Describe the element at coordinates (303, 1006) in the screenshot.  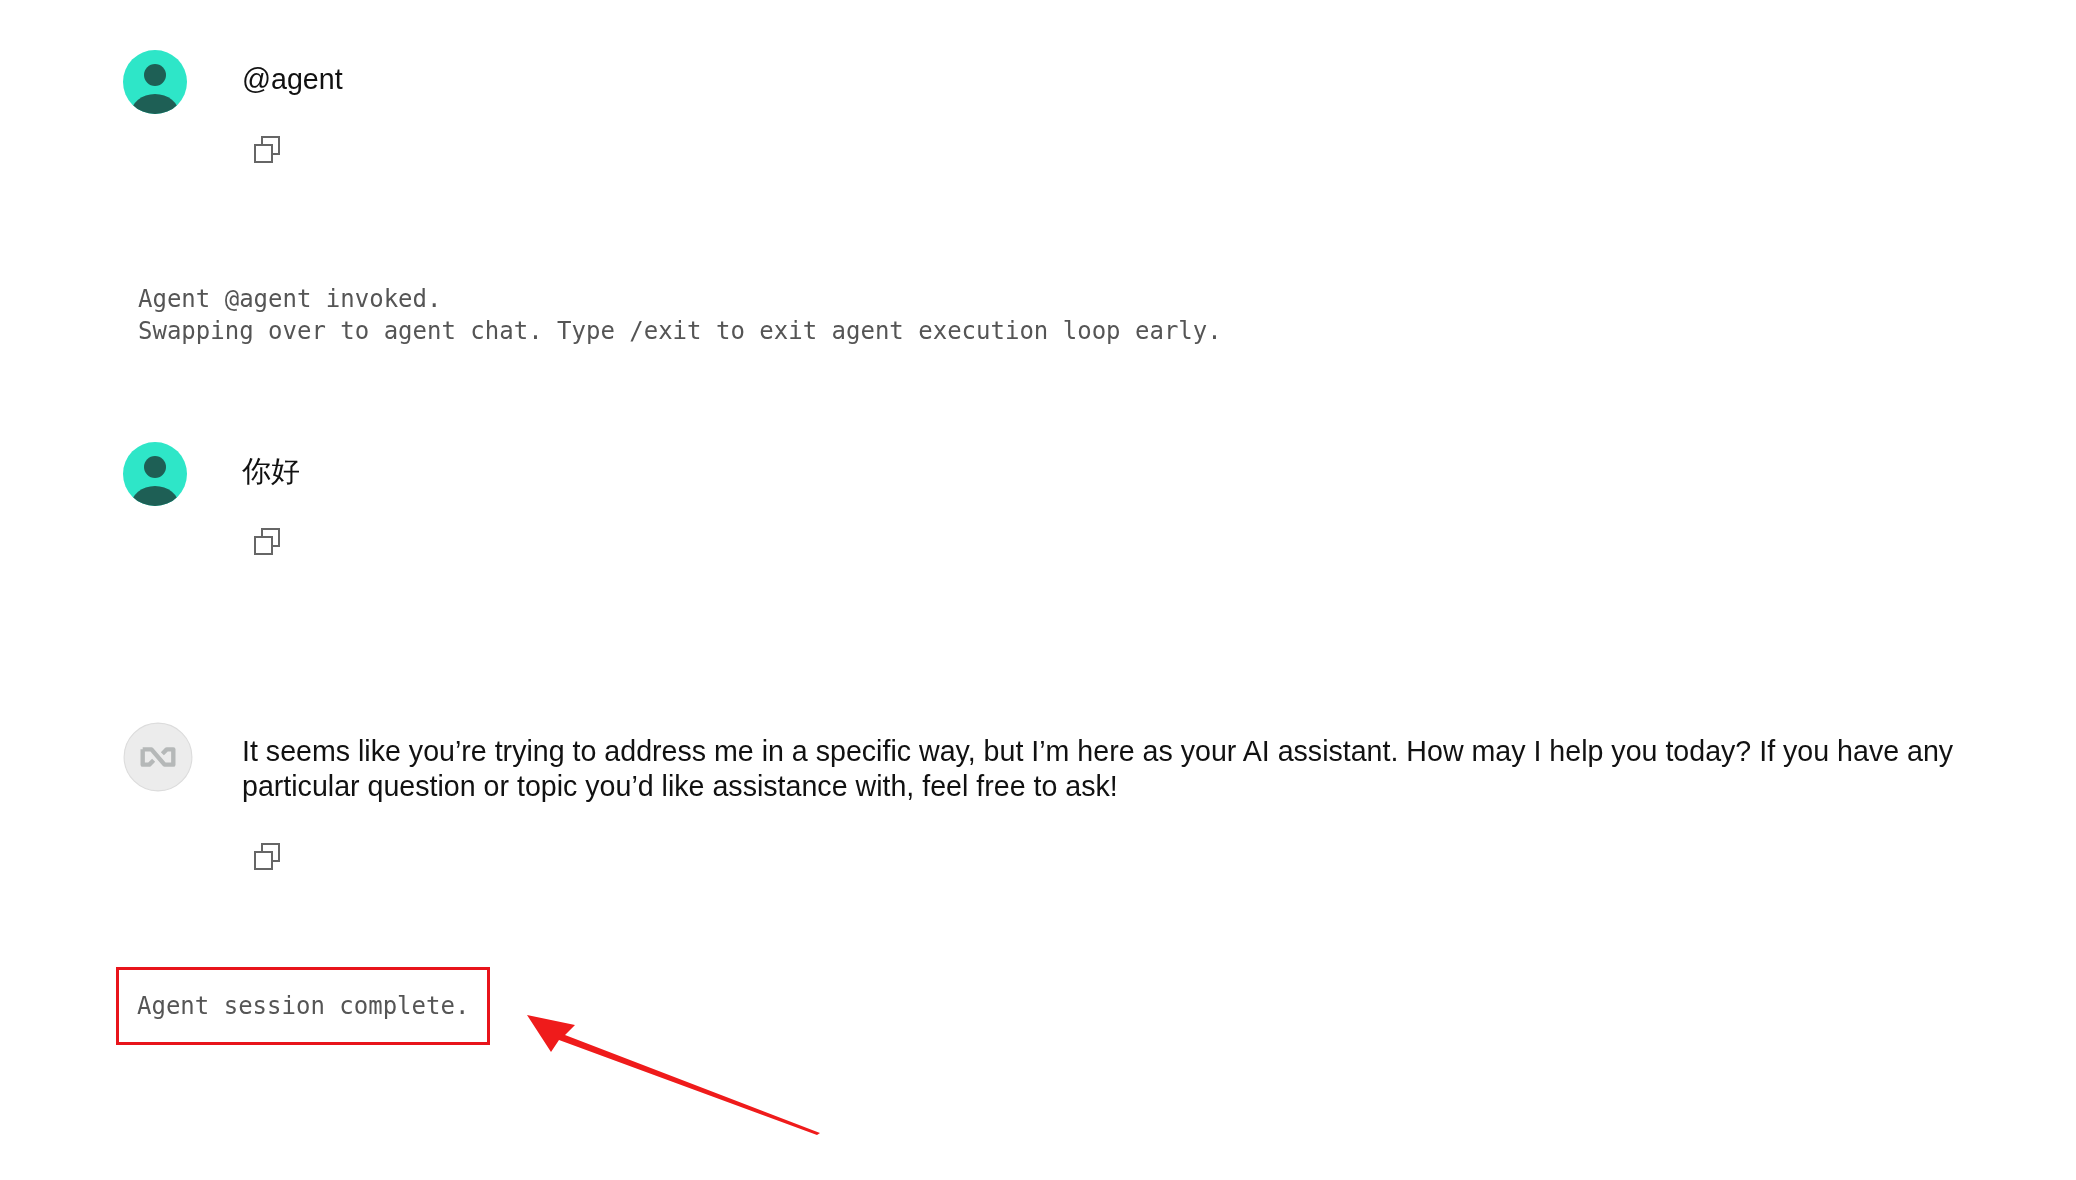
I see `system-message: Agent session complete.` at that location.